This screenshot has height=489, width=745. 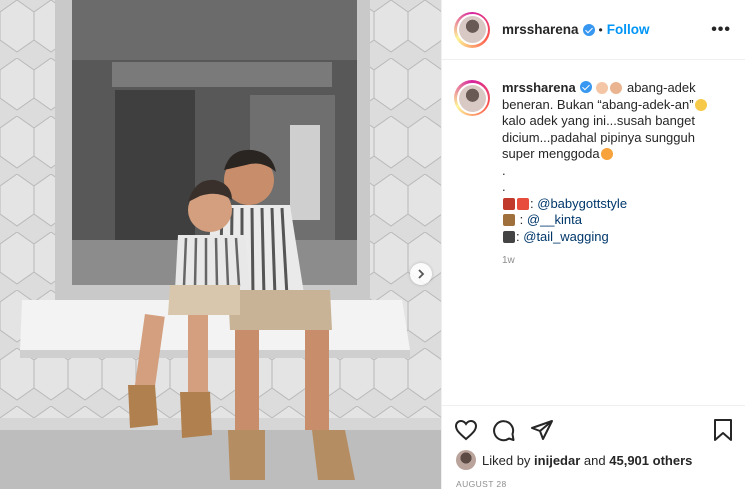 I want to click on action-bar, so click(x=593, y=429).